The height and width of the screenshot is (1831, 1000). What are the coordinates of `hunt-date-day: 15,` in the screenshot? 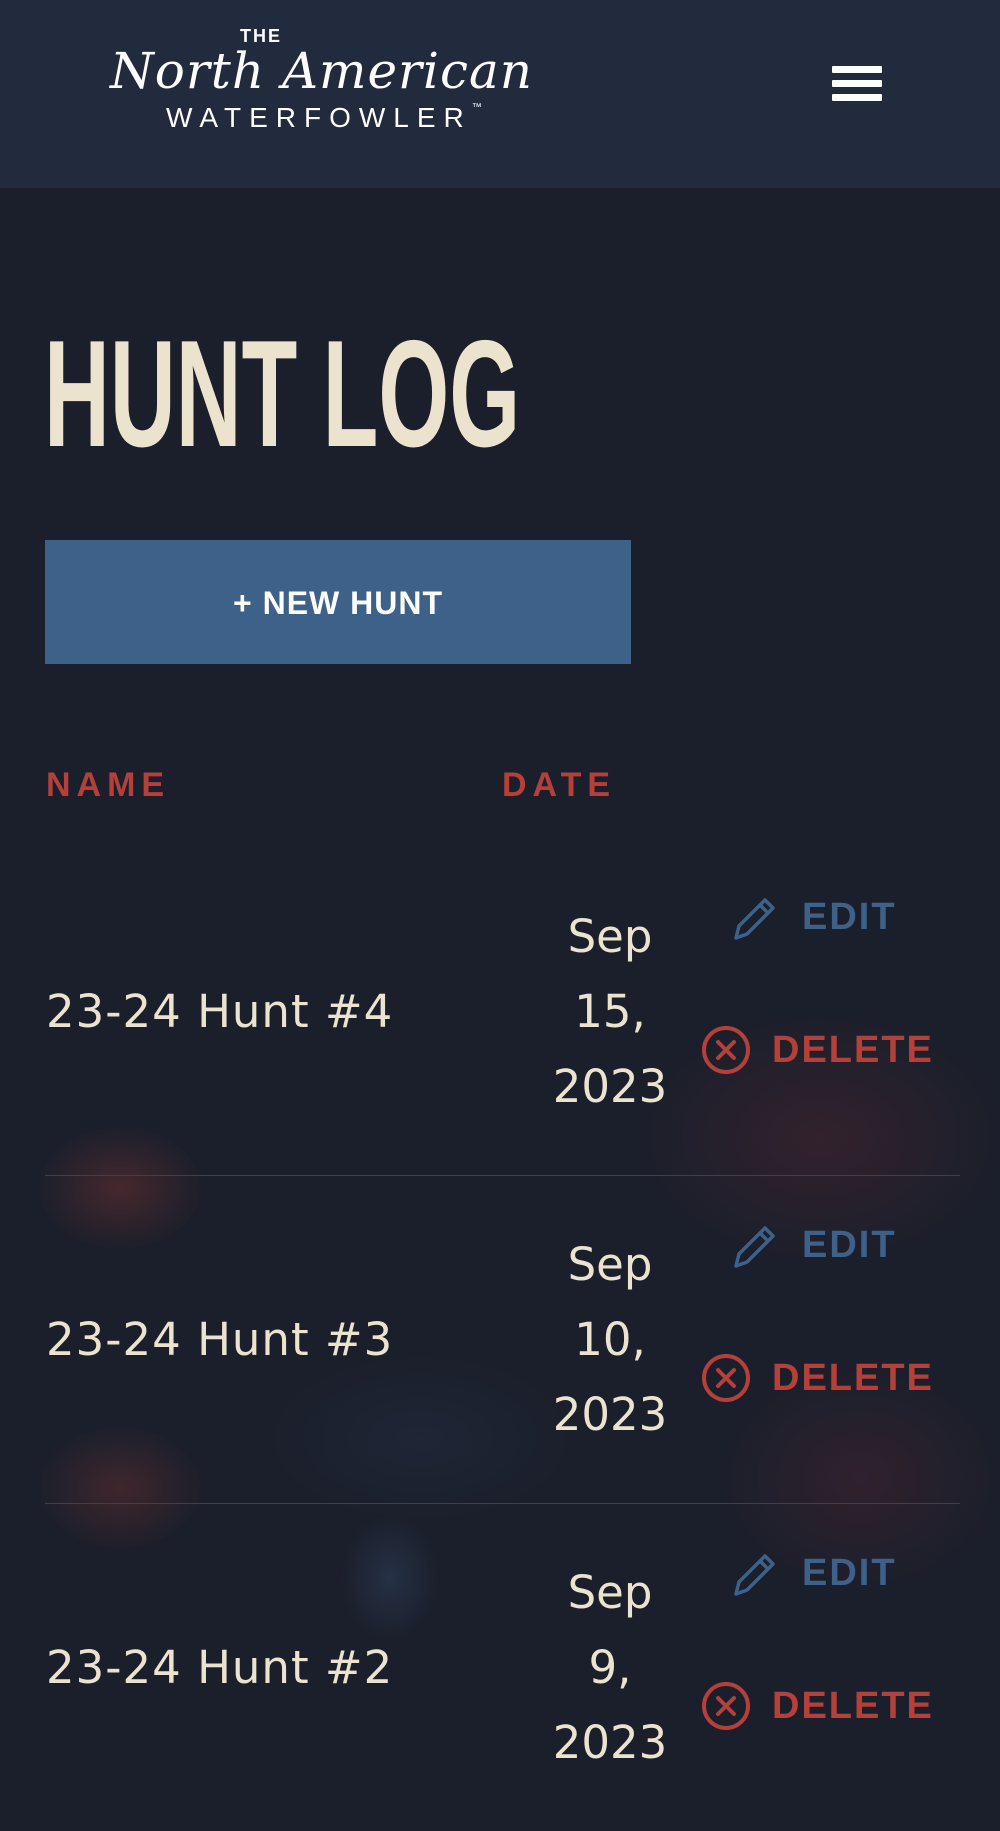 It's located at (610, 1011).